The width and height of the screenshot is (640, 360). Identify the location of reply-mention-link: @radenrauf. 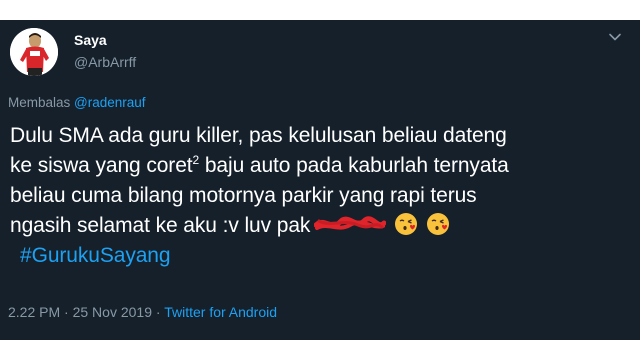
(110, 102).